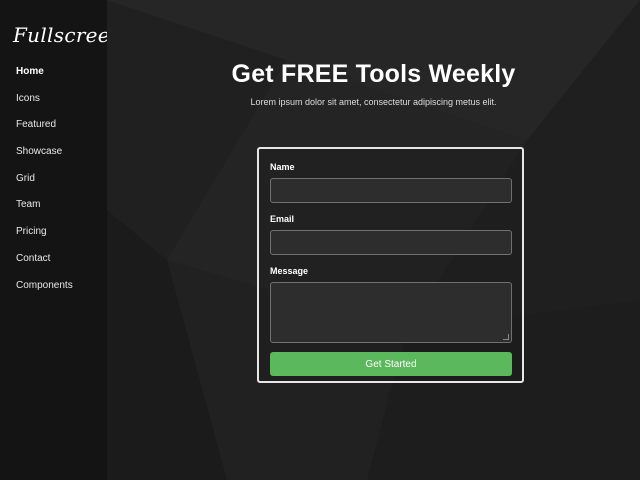 The image size is (640, 480). I want to click on sidebar-item-home: Home, so click(53, 75).